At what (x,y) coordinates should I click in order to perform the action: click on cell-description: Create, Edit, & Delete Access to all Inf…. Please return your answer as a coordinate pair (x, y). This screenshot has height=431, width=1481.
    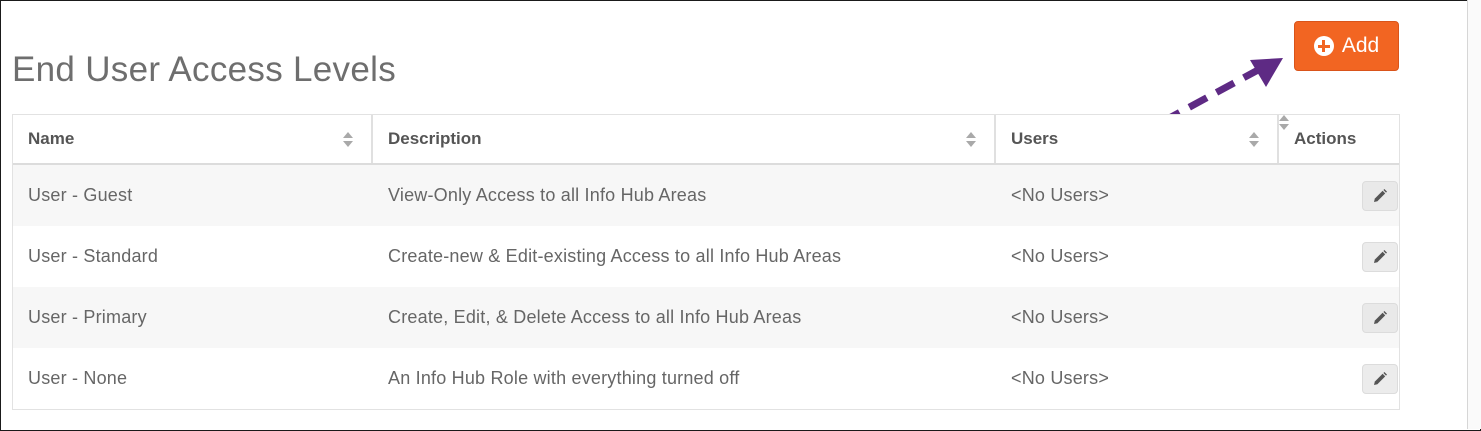
    Looking at the image, I should click on (595, 317).